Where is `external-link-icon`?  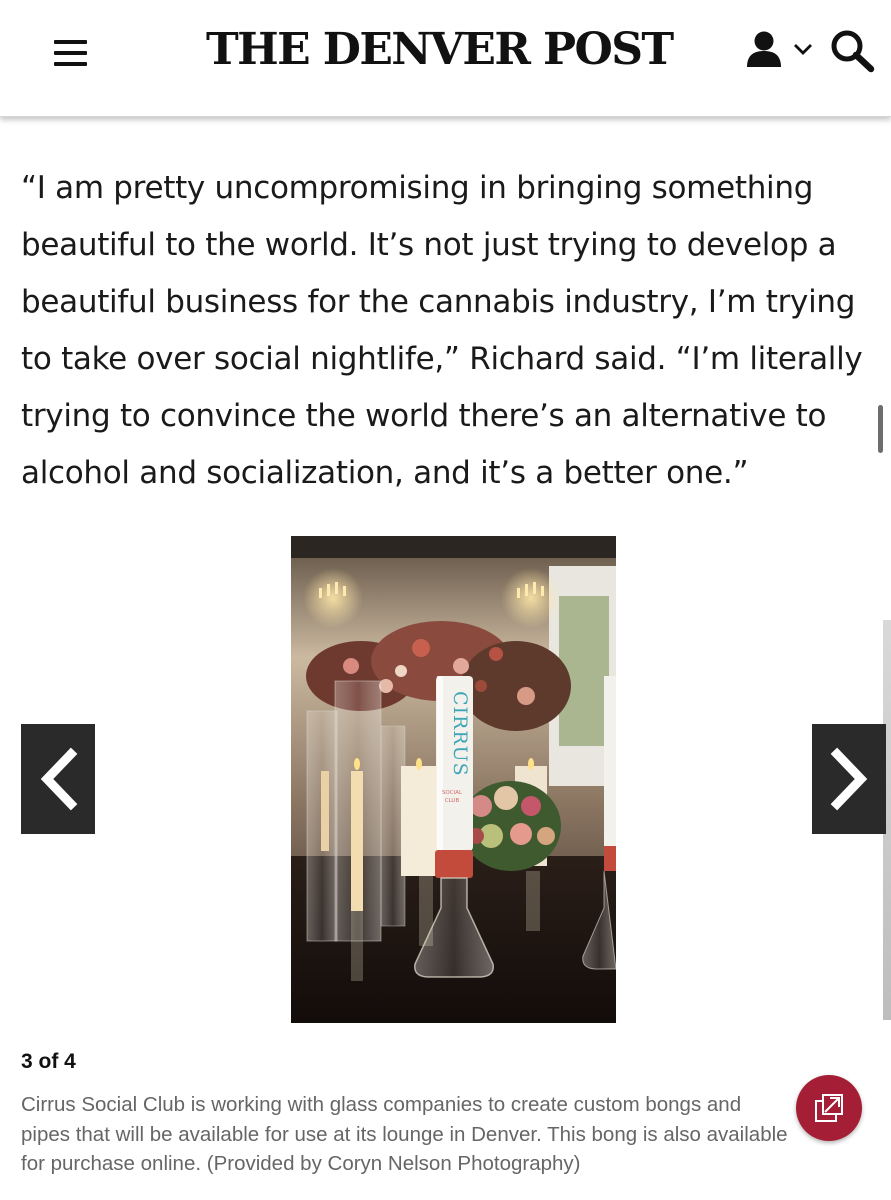
external-link-icon is located at coordinates (829, 1108).